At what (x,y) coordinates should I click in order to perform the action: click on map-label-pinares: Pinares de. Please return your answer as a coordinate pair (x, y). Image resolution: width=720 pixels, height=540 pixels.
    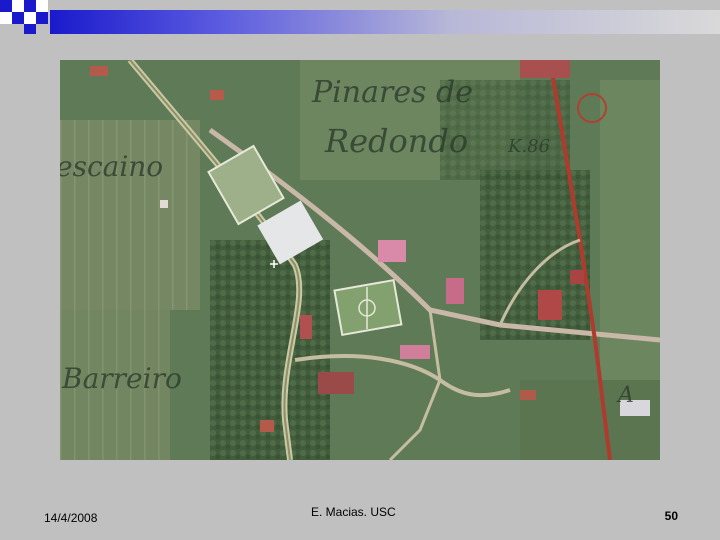
    Looking at the image, I should click on (392, 92).